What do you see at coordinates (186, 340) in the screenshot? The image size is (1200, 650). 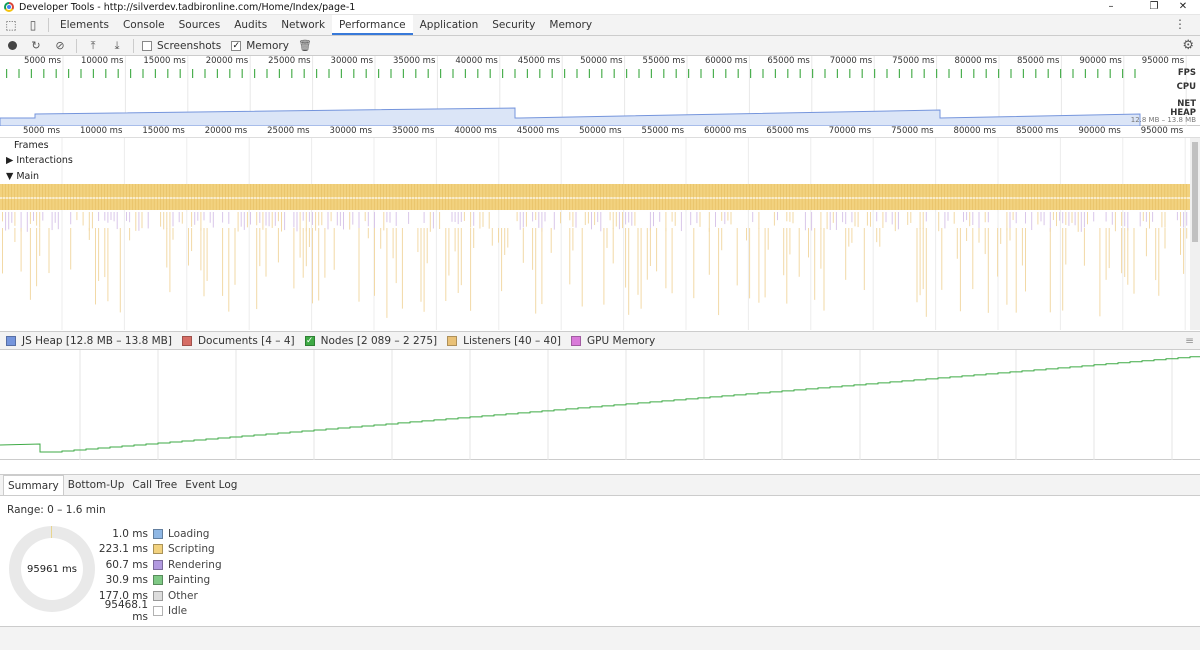 I see `documents-checkbox` at bounding box center [186, 340].